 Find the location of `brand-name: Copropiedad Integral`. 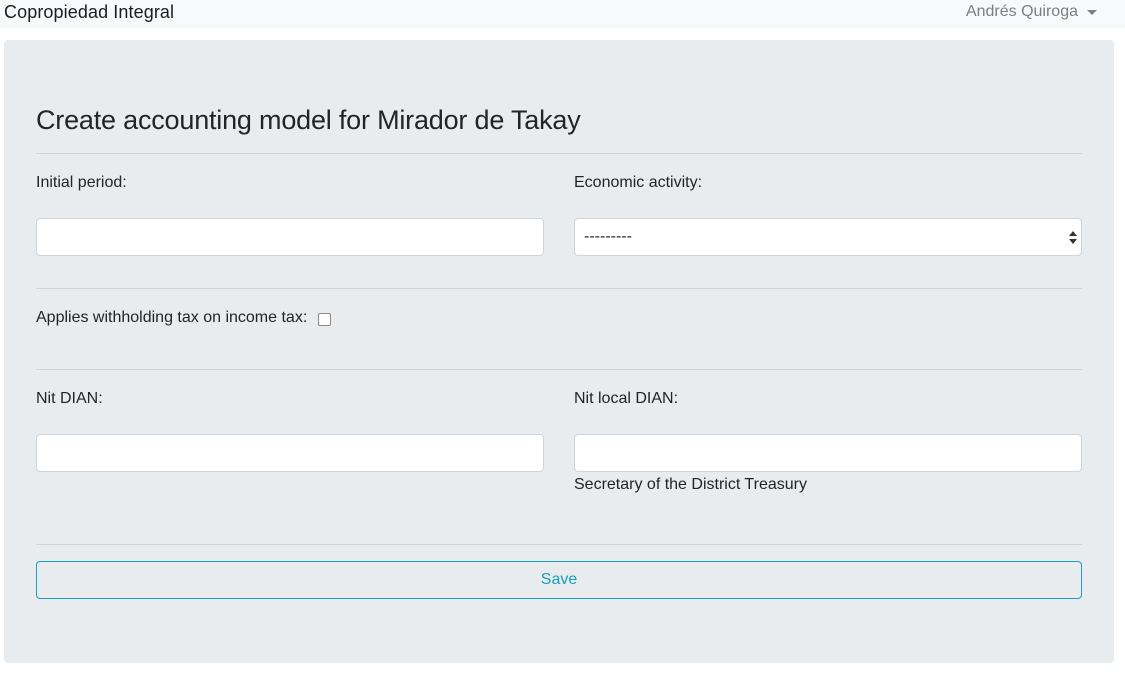

brand-name: Copropiedad Integral is located at coordinates (89, 12).